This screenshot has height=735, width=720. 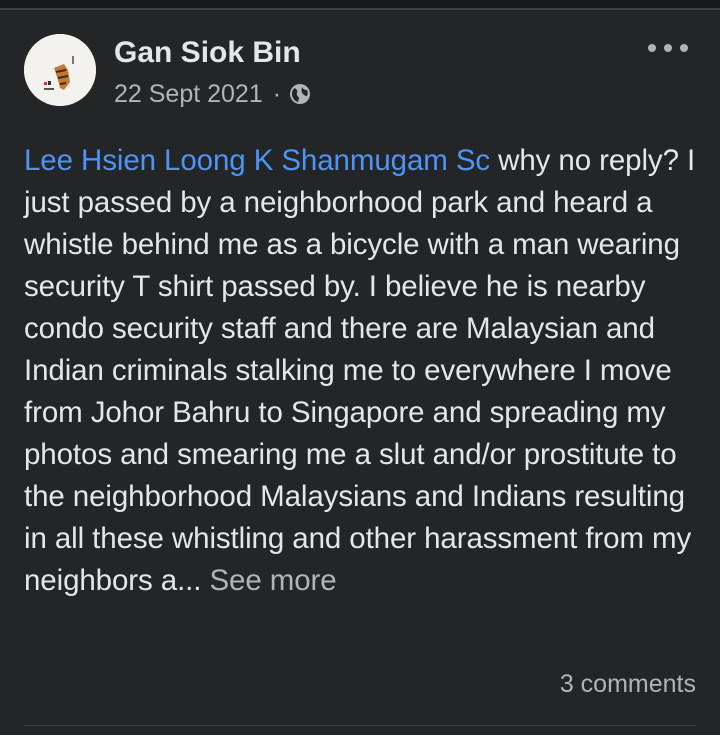 I want to click on globe-icon, so click(x=300, y=94).